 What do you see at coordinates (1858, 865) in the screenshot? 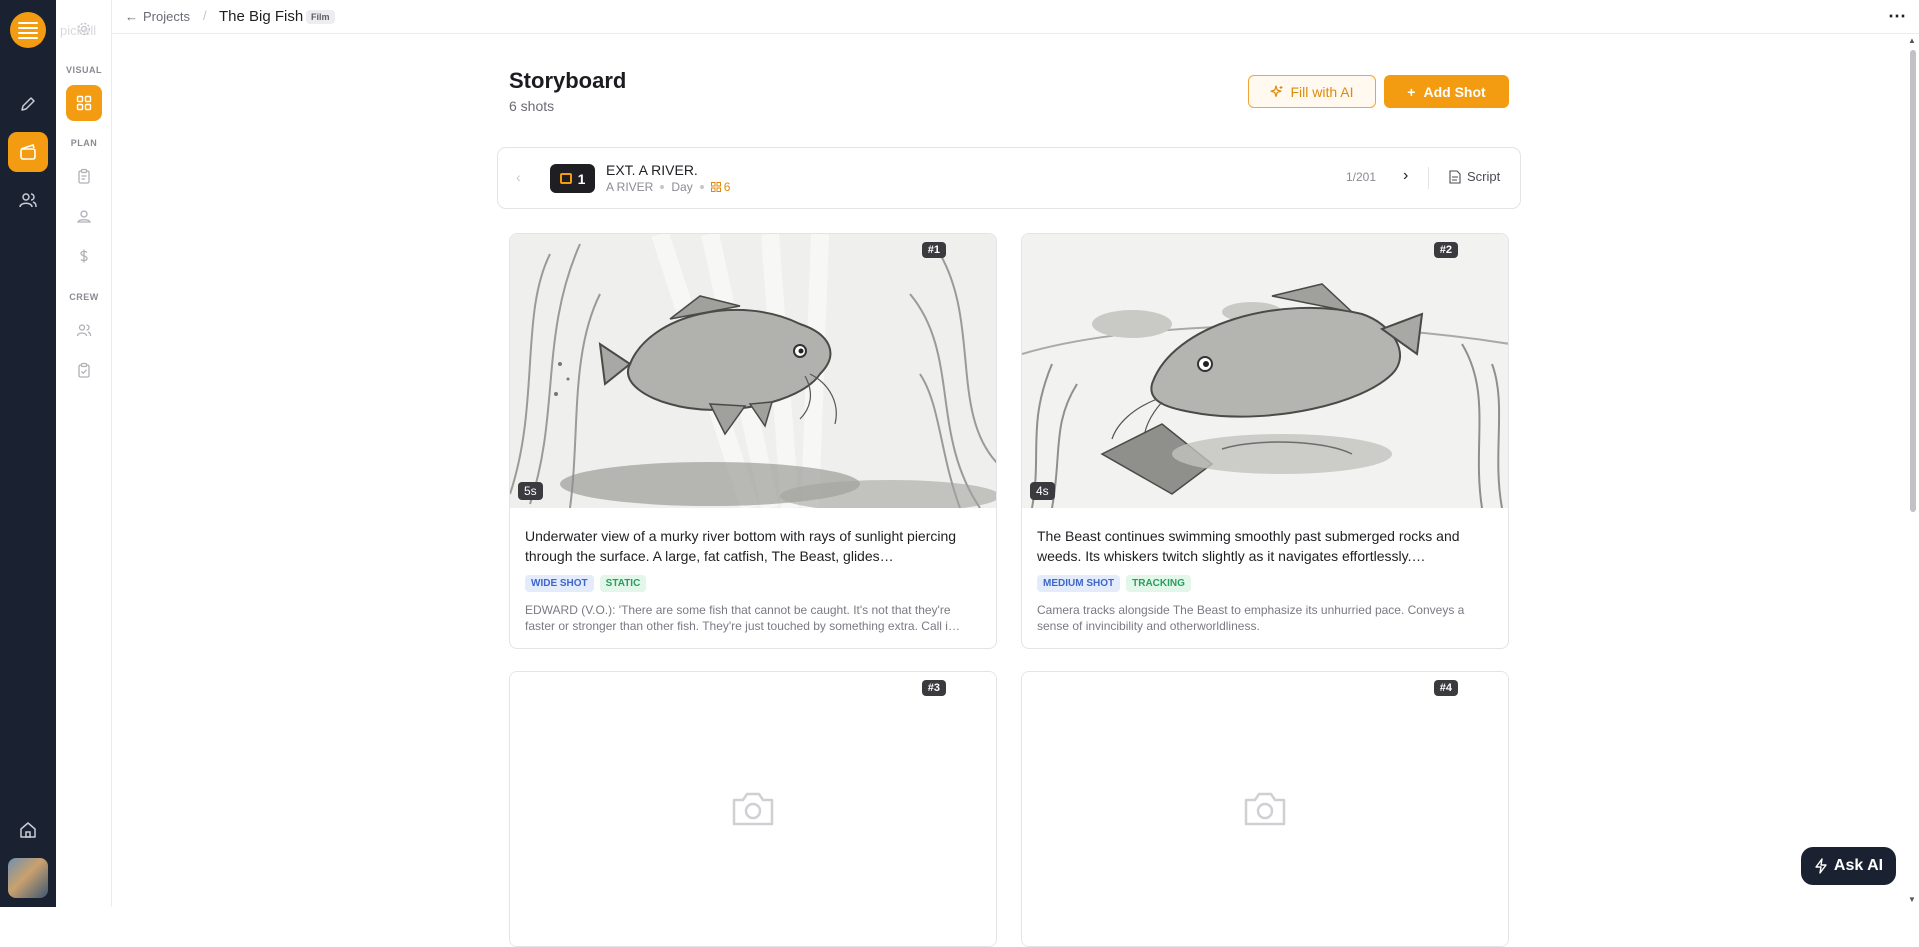
I see `ask-ai-label: Ask AI` at bounding box center [1858, 865].